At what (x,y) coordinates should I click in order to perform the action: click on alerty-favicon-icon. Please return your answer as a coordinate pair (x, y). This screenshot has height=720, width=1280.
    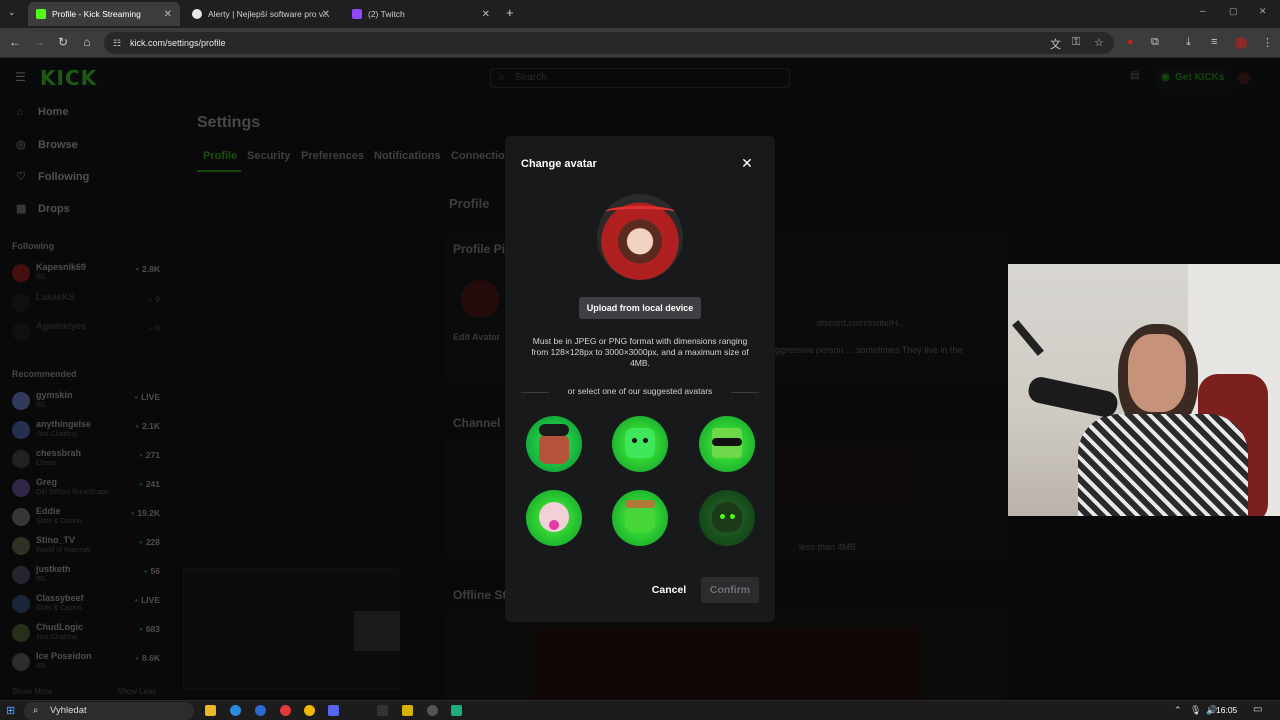
    Looking at the image, I should click on (197, 14).